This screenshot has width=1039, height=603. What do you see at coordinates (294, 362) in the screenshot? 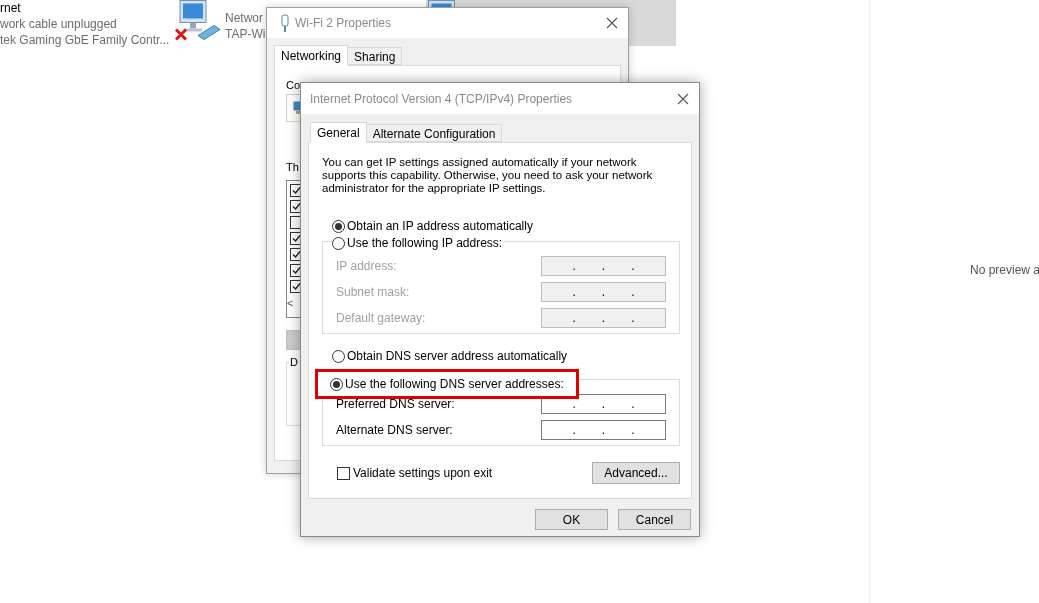
I see `group-label: D` at bounding box center [294, 362].